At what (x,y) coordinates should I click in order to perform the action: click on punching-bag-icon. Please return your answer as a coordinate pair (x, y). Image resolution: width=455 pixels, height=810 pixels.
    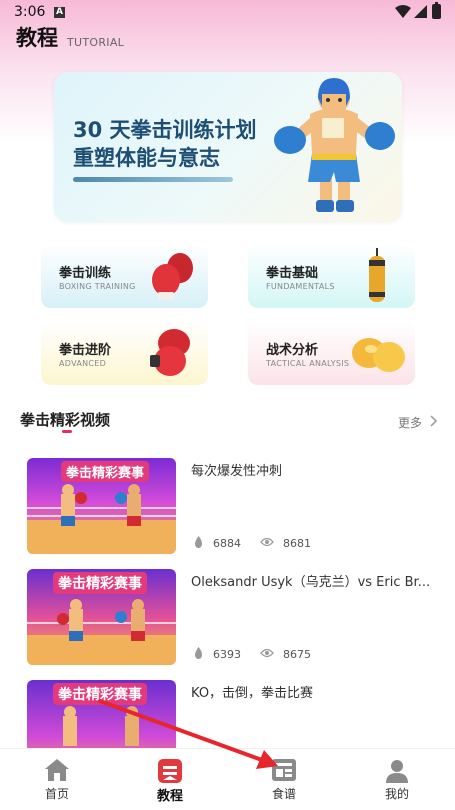
    Looking at the image, I should click on (377, 275).